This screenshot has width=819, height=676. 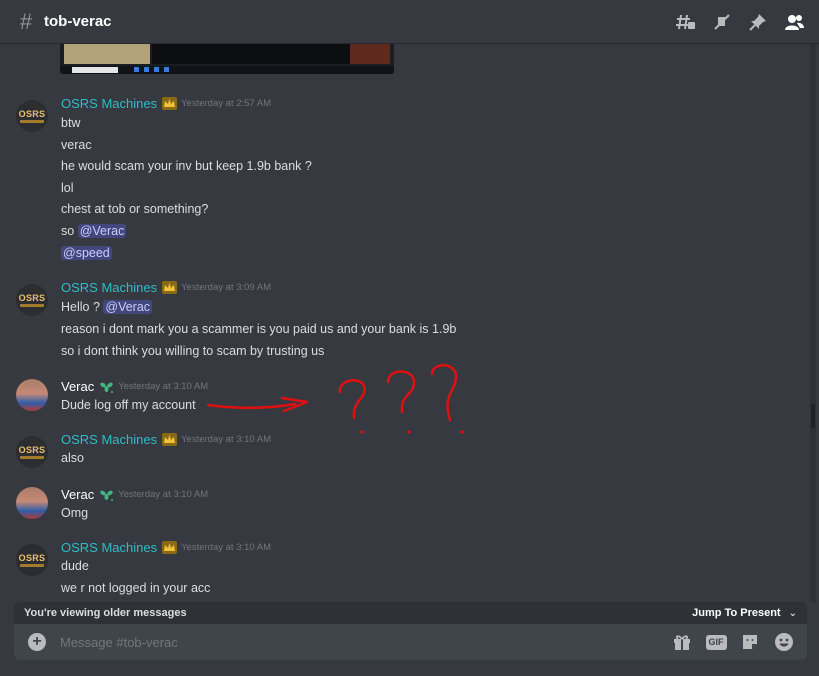 I want to click on older-messages-text: You're viewing older messages, so click(x=105, y=613).